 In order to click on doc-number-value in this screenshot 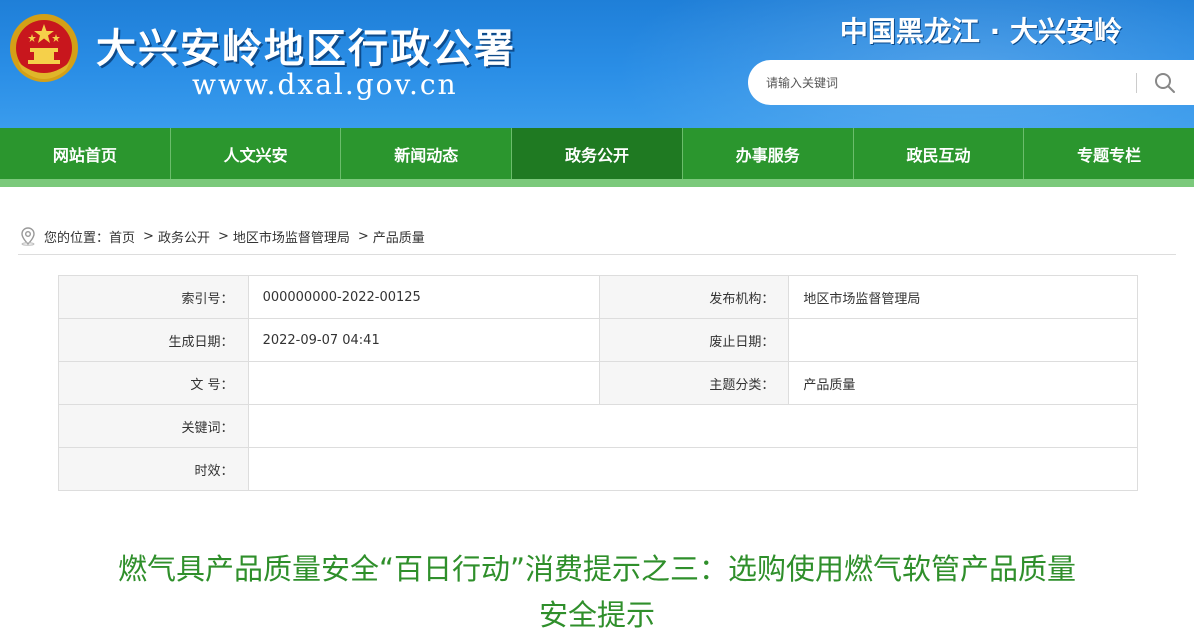, I will do `click(423, 383)`.